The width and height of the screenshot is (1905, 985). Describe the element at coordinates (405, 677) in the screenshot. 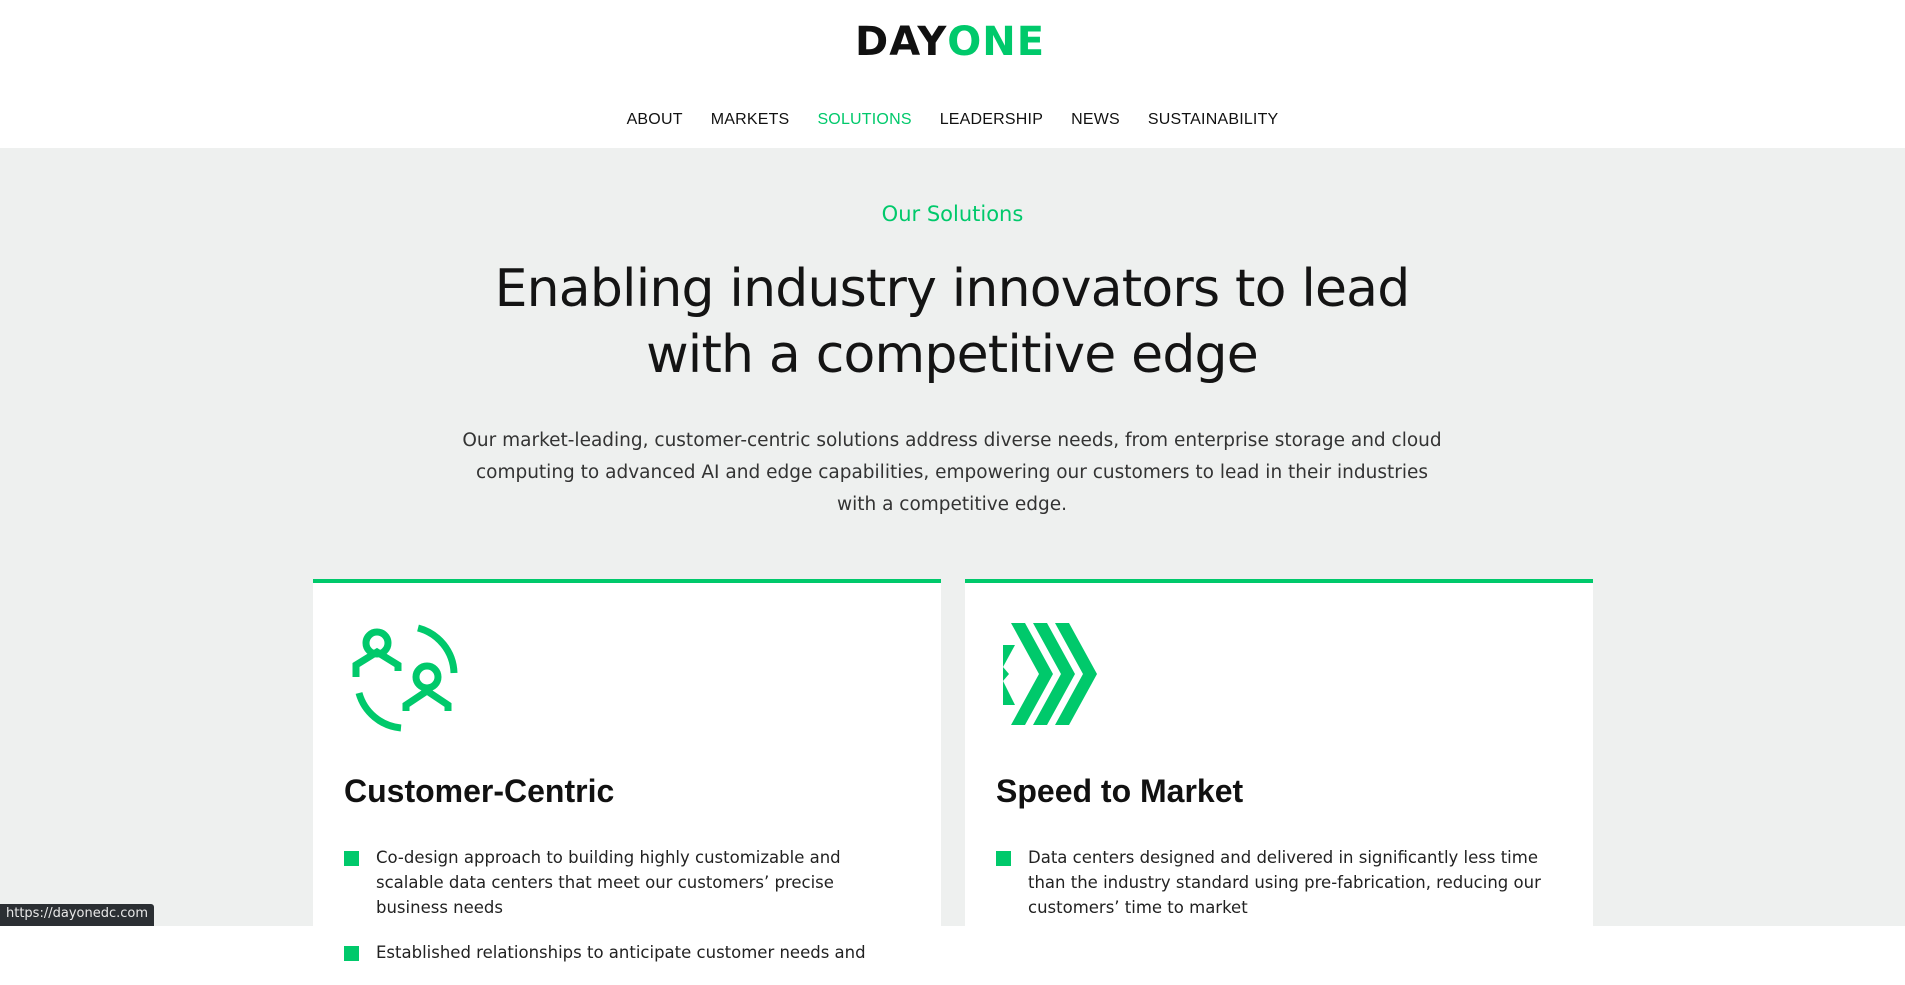

I see `people-exchange-icon` at that location.